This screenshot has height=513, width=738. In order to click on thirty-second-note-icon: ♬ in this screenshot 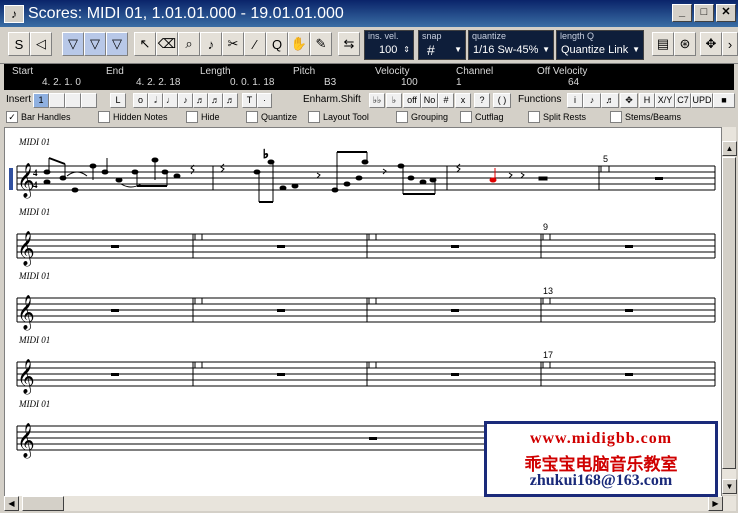, I will do `click(215, 100)`.